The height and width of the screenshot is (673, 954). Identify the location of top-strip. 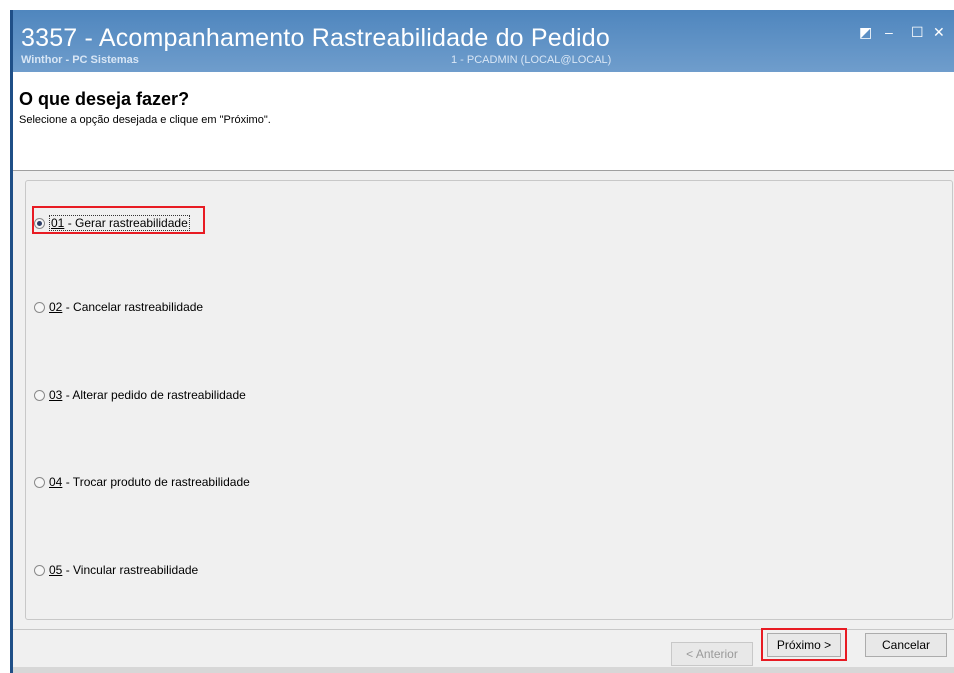
(477, 5).